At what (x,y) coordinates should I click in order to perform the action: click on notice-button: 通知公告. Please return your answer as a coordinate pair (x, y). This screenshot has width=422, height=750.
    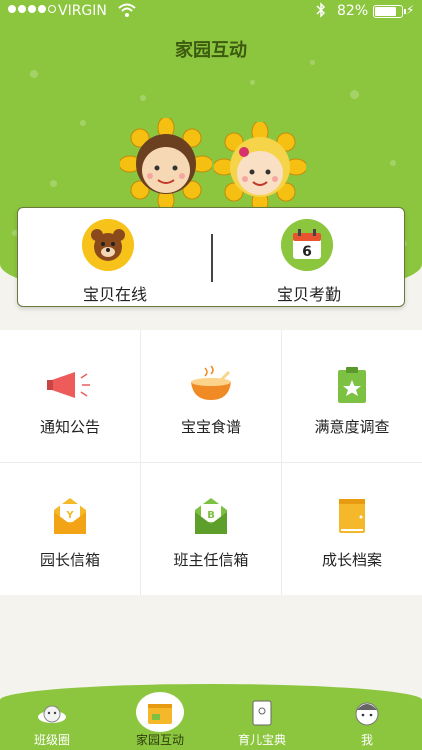
    Looking at the image, I should click on (70, 396).